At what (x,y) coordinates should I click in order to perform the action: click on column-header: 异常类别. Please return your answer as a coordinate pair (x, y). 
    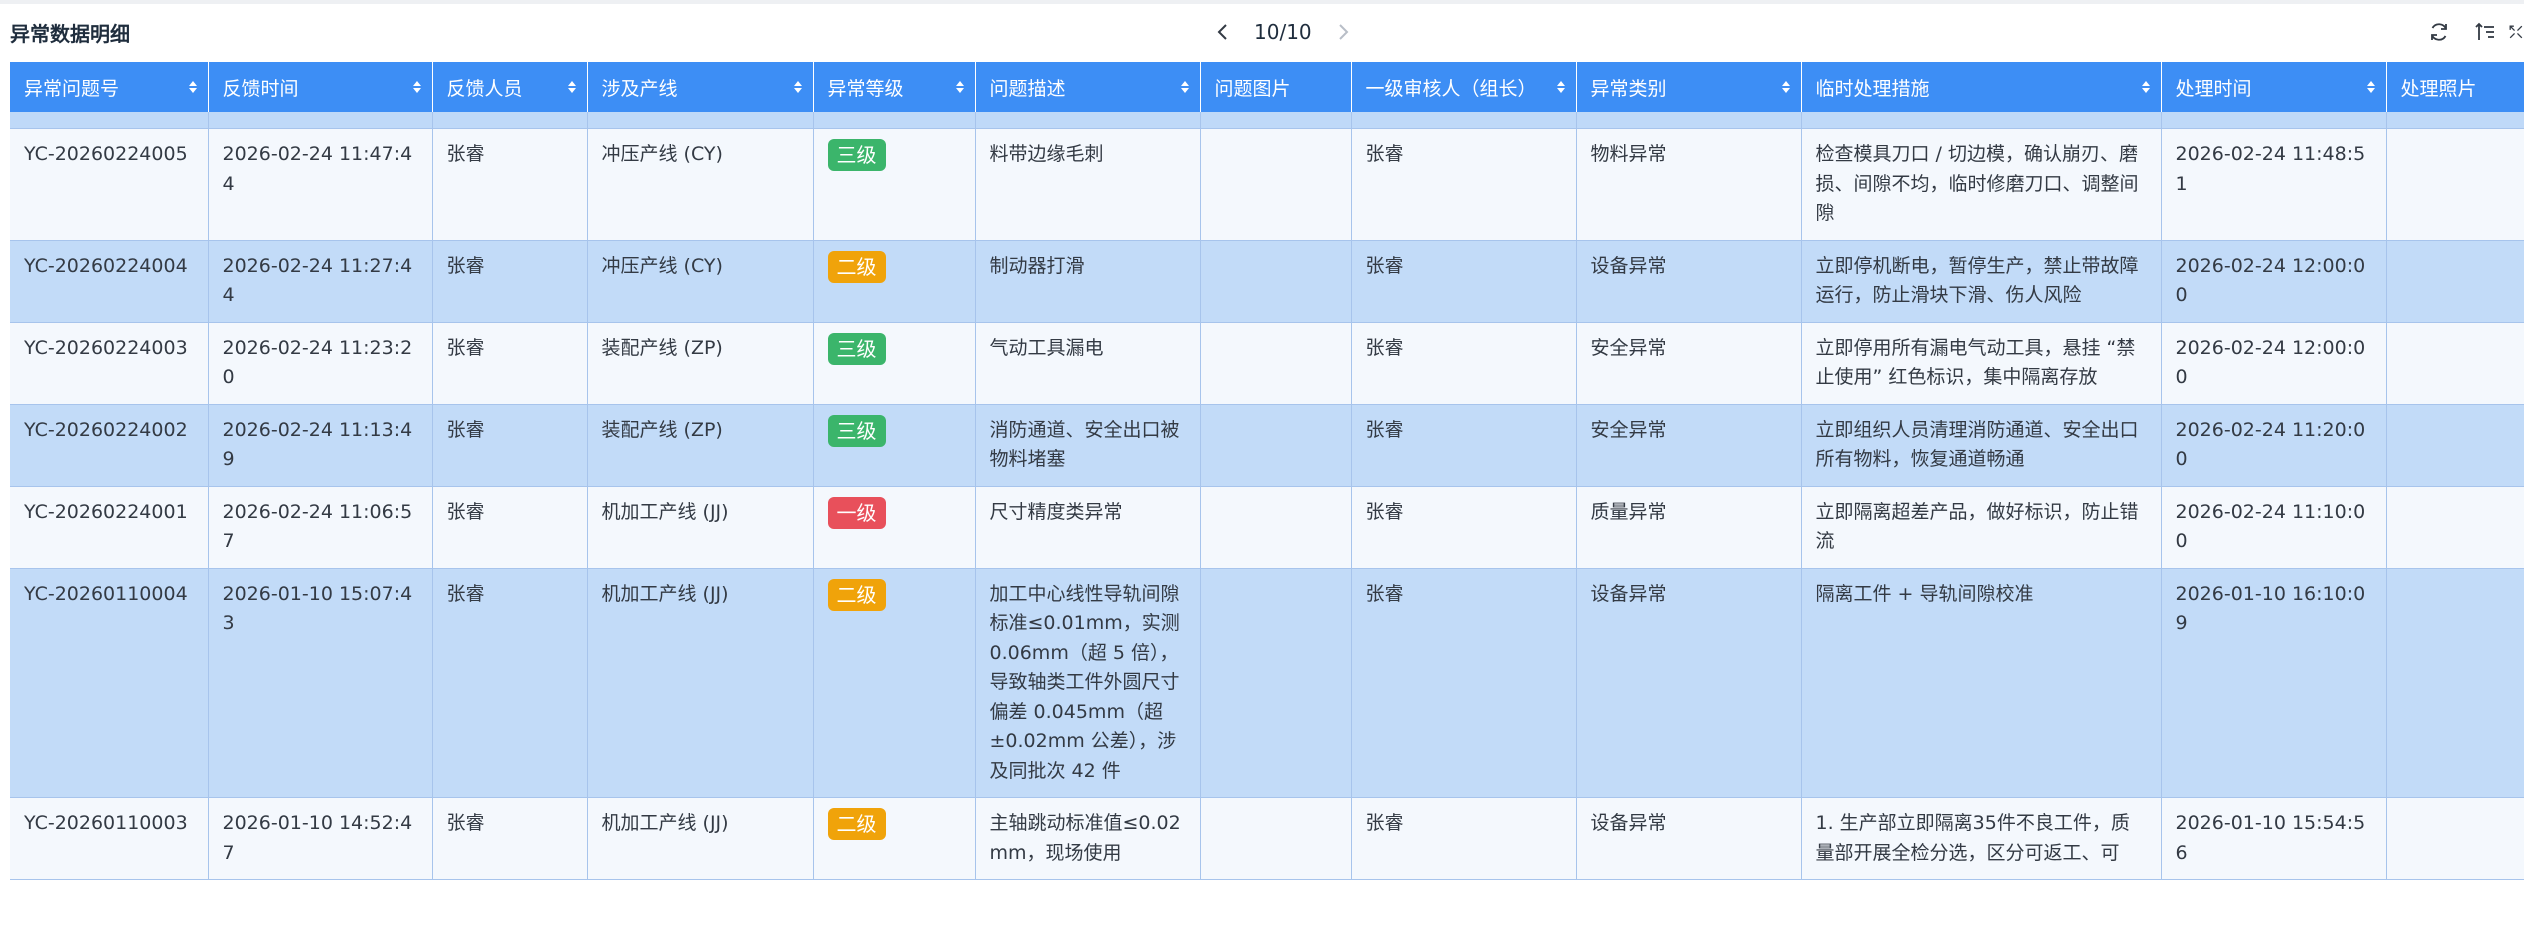
    Looking at the image, I should click on (1689, 87).